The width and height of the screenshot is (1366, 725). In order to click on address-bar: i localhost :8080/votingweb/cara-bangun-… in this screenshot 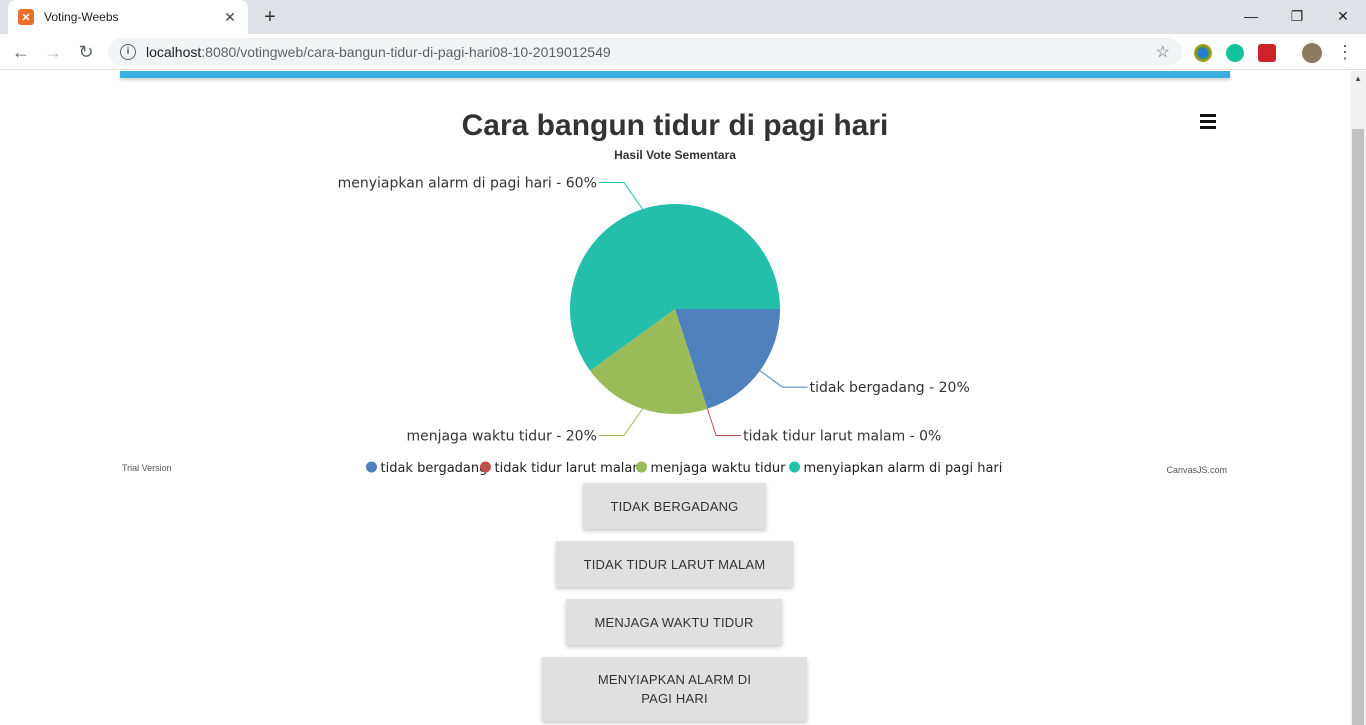, I will do `click(645, 52)`.